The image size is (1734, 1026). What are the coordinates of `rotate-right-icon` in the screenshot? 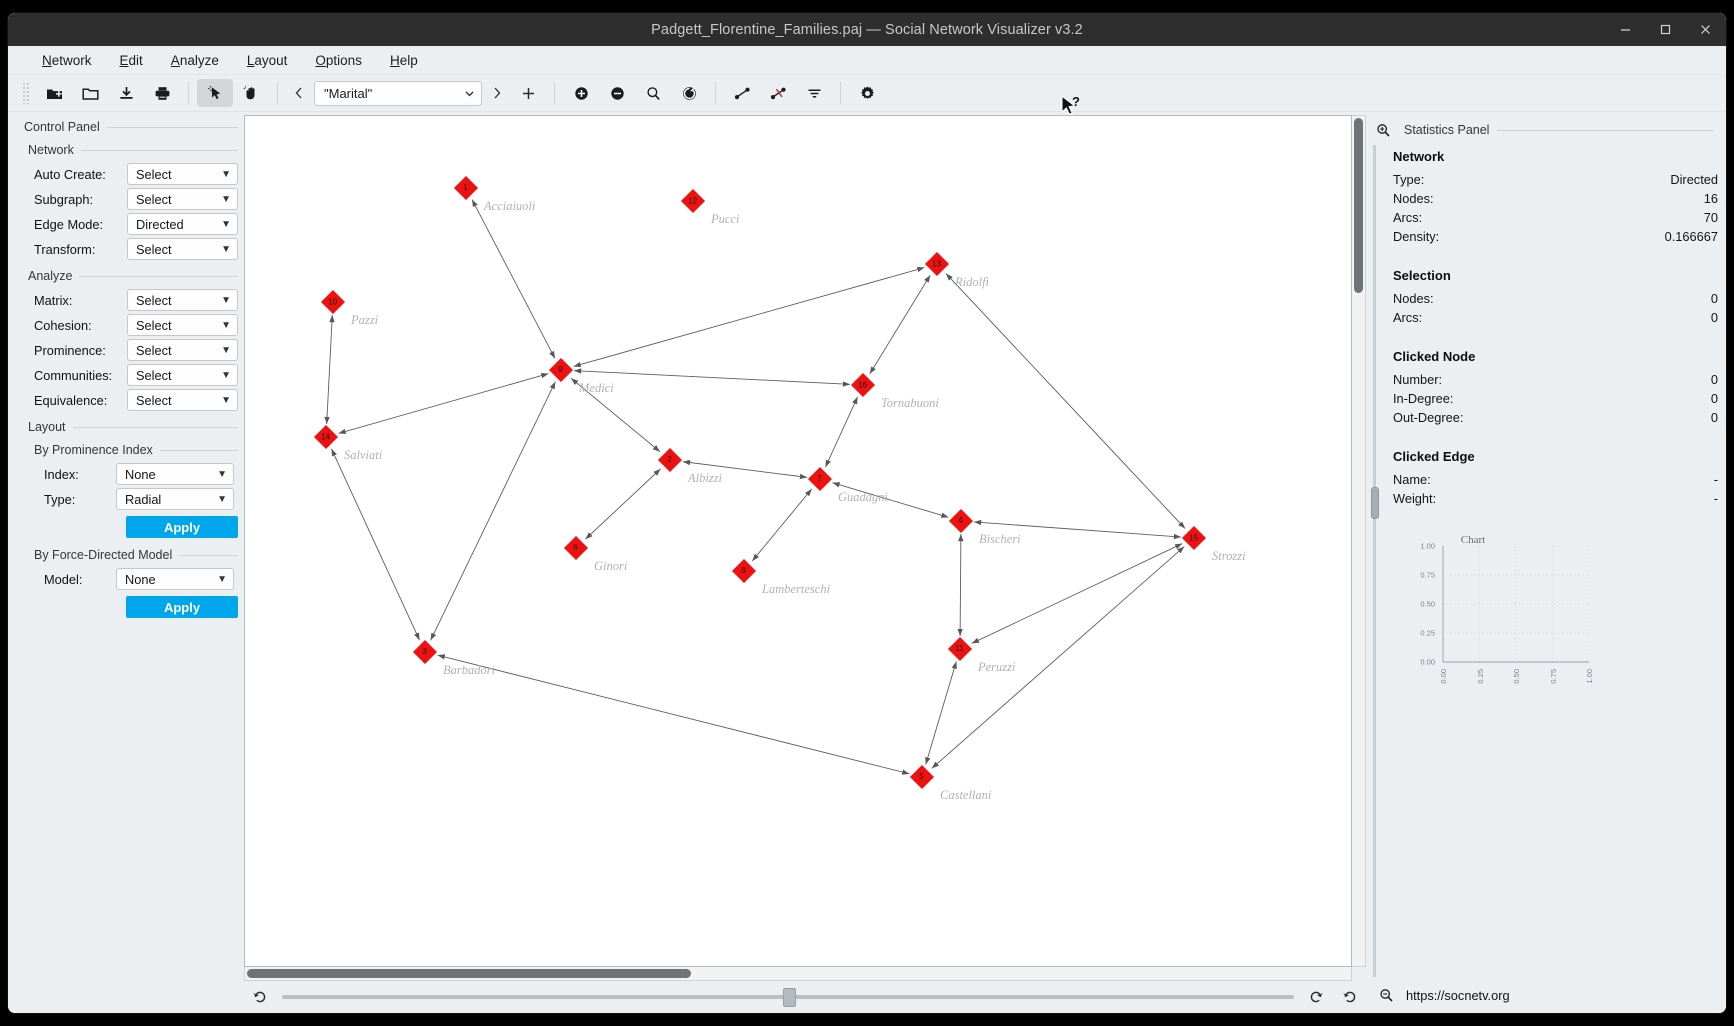 It's located at (1350, 997).